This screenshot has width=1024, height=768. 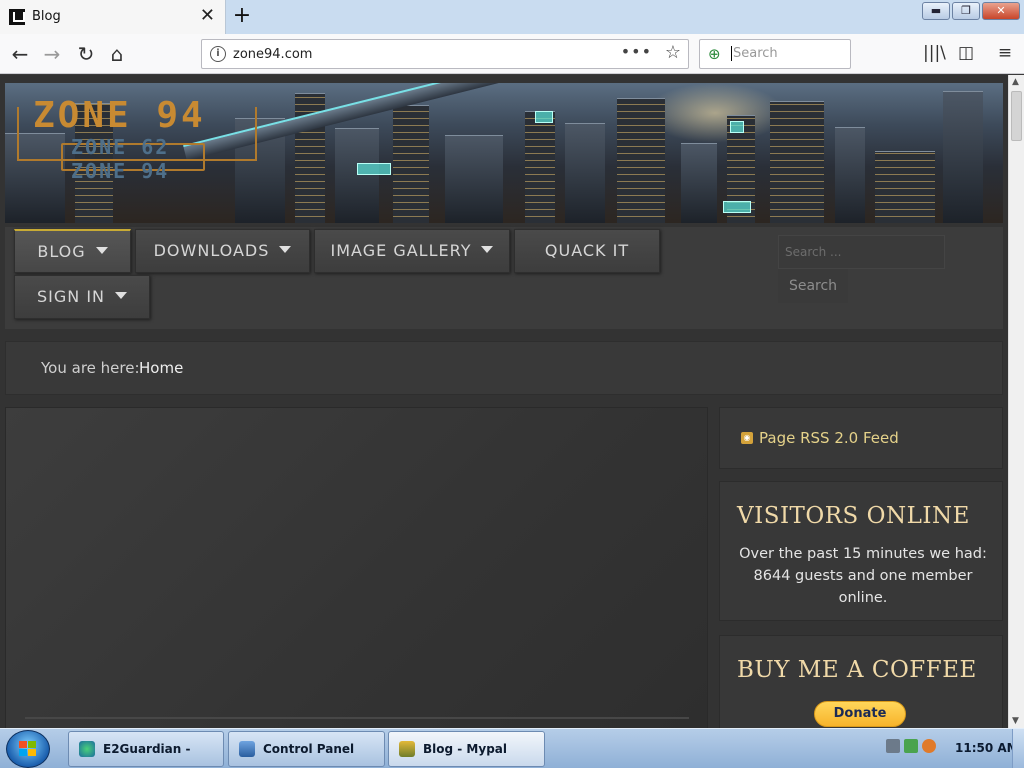 I want to click on breadcrumb-home: Home, so click(x=161, y=368).